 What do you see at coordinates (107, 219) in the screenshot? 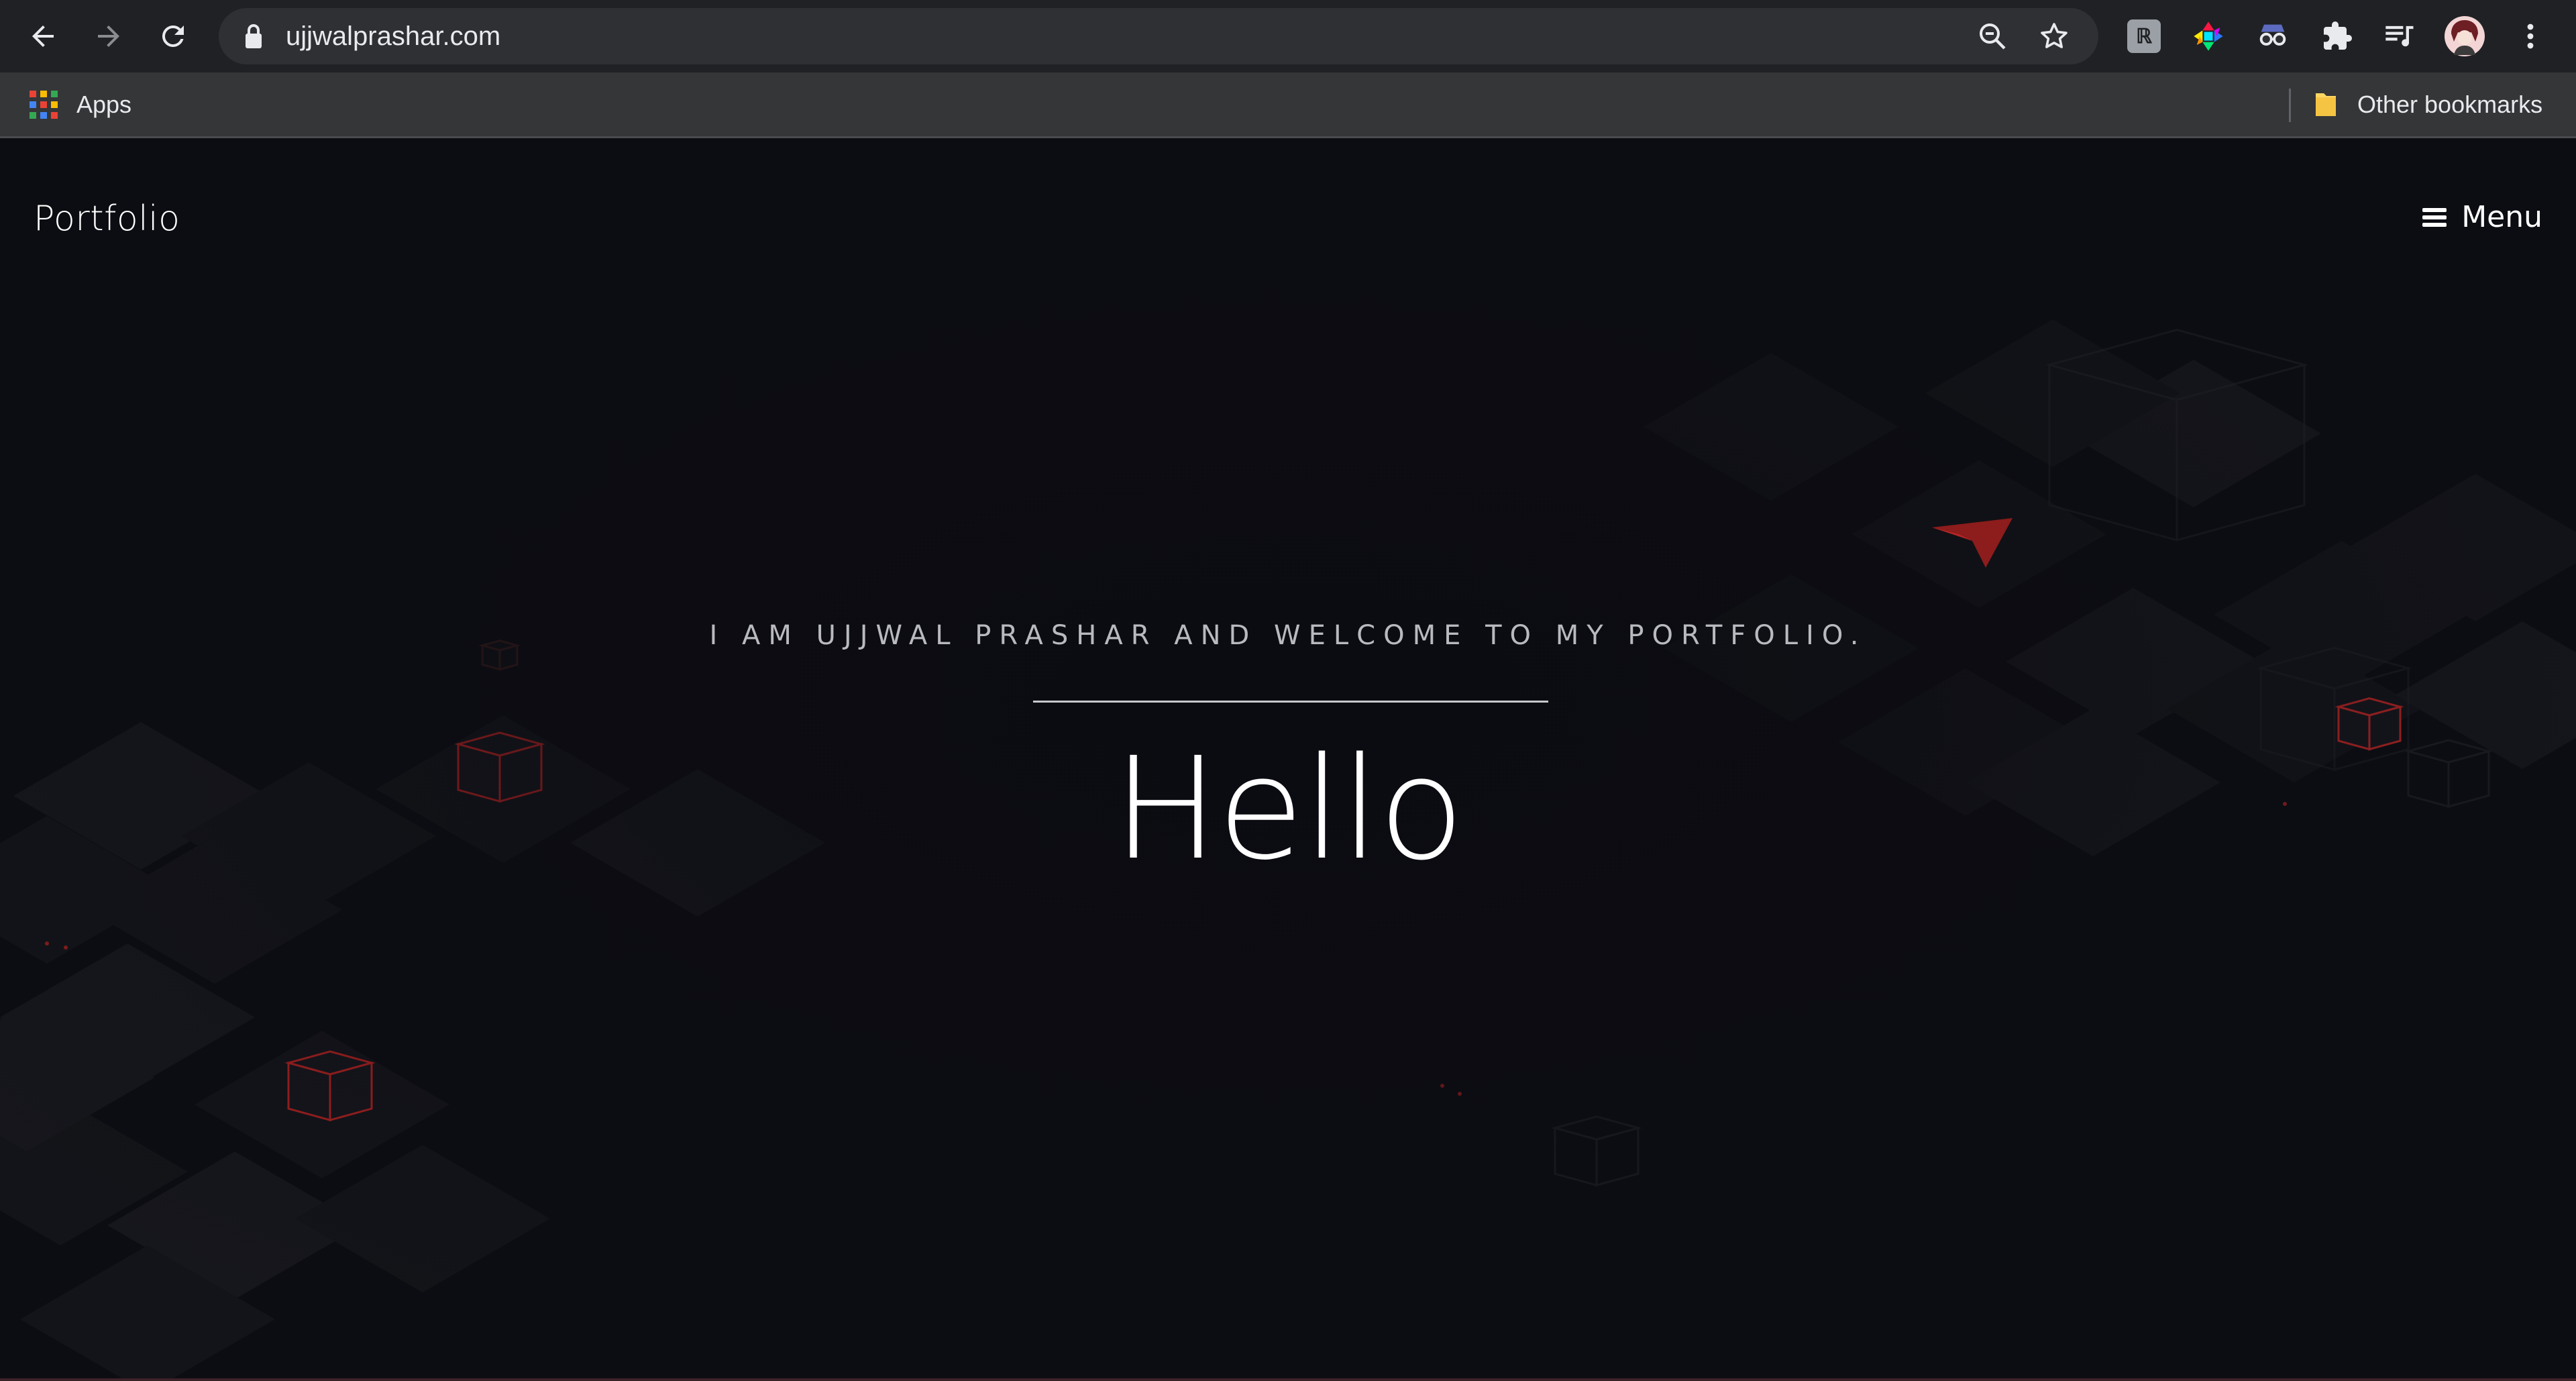
I see `brand-logo: Portfolio` at bounding box center [107, 219].